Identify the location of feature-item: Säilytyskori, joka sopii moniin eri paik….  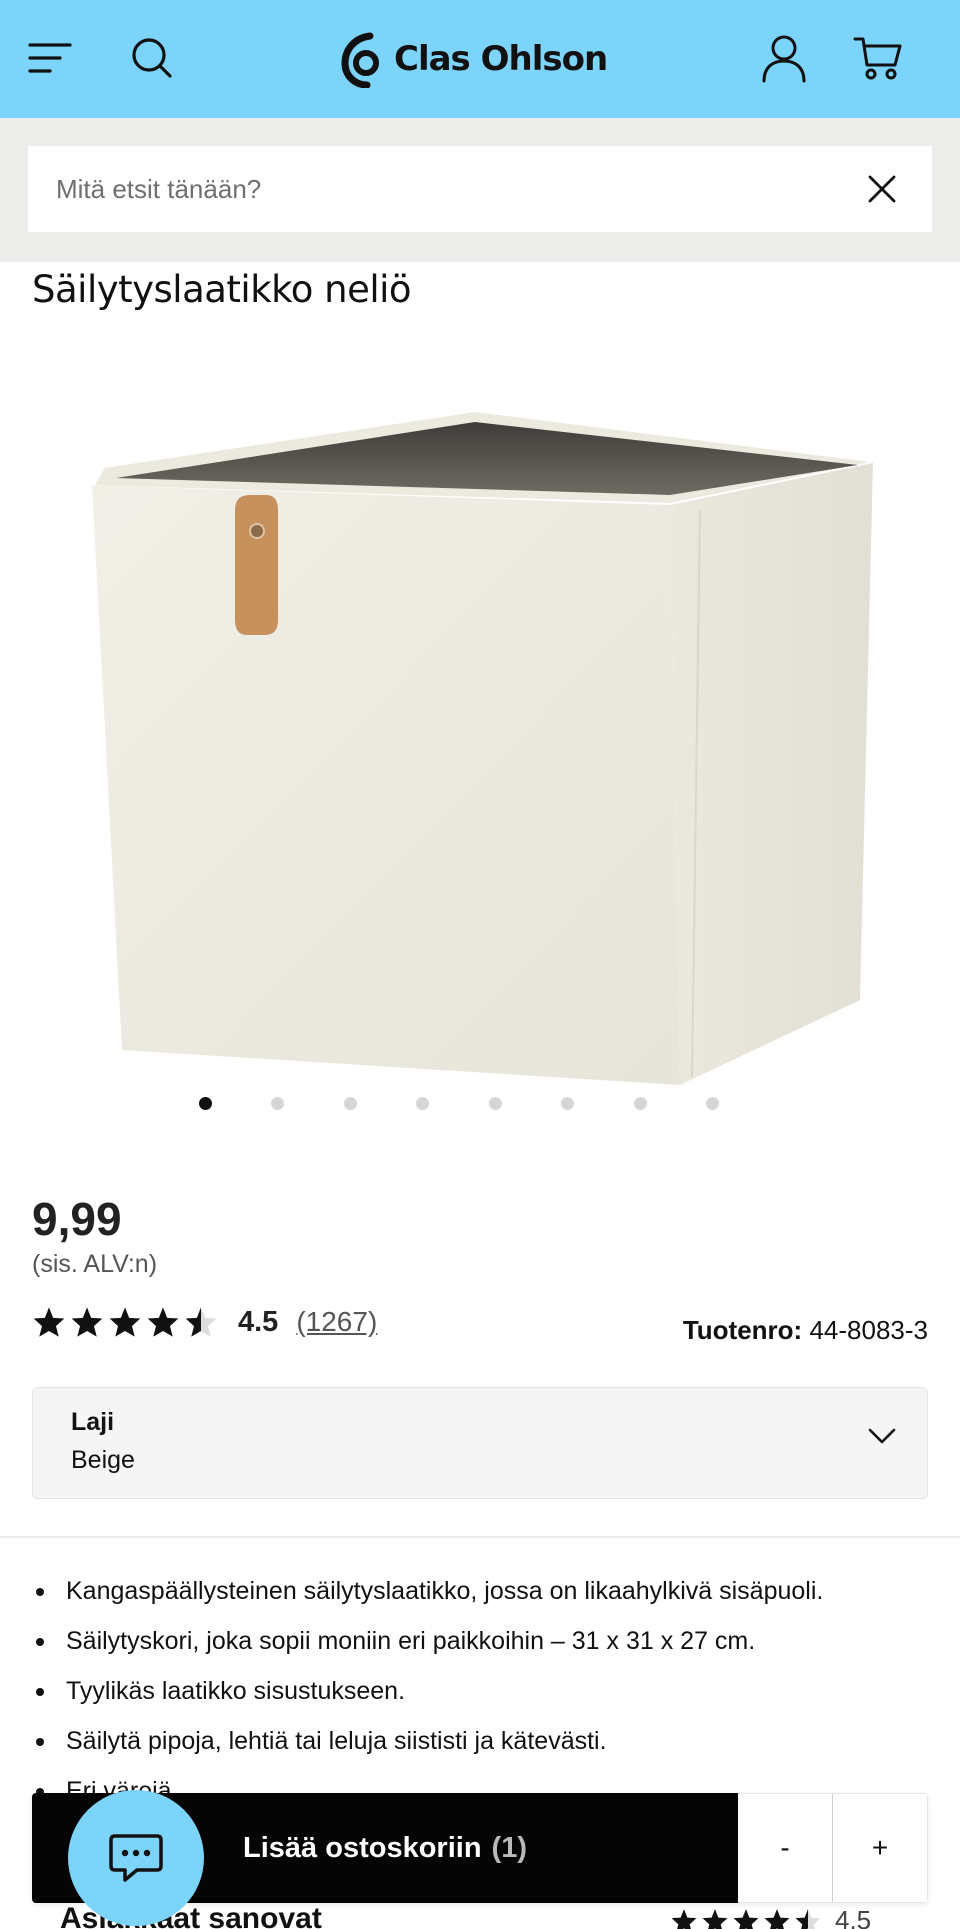
(482, 1641).